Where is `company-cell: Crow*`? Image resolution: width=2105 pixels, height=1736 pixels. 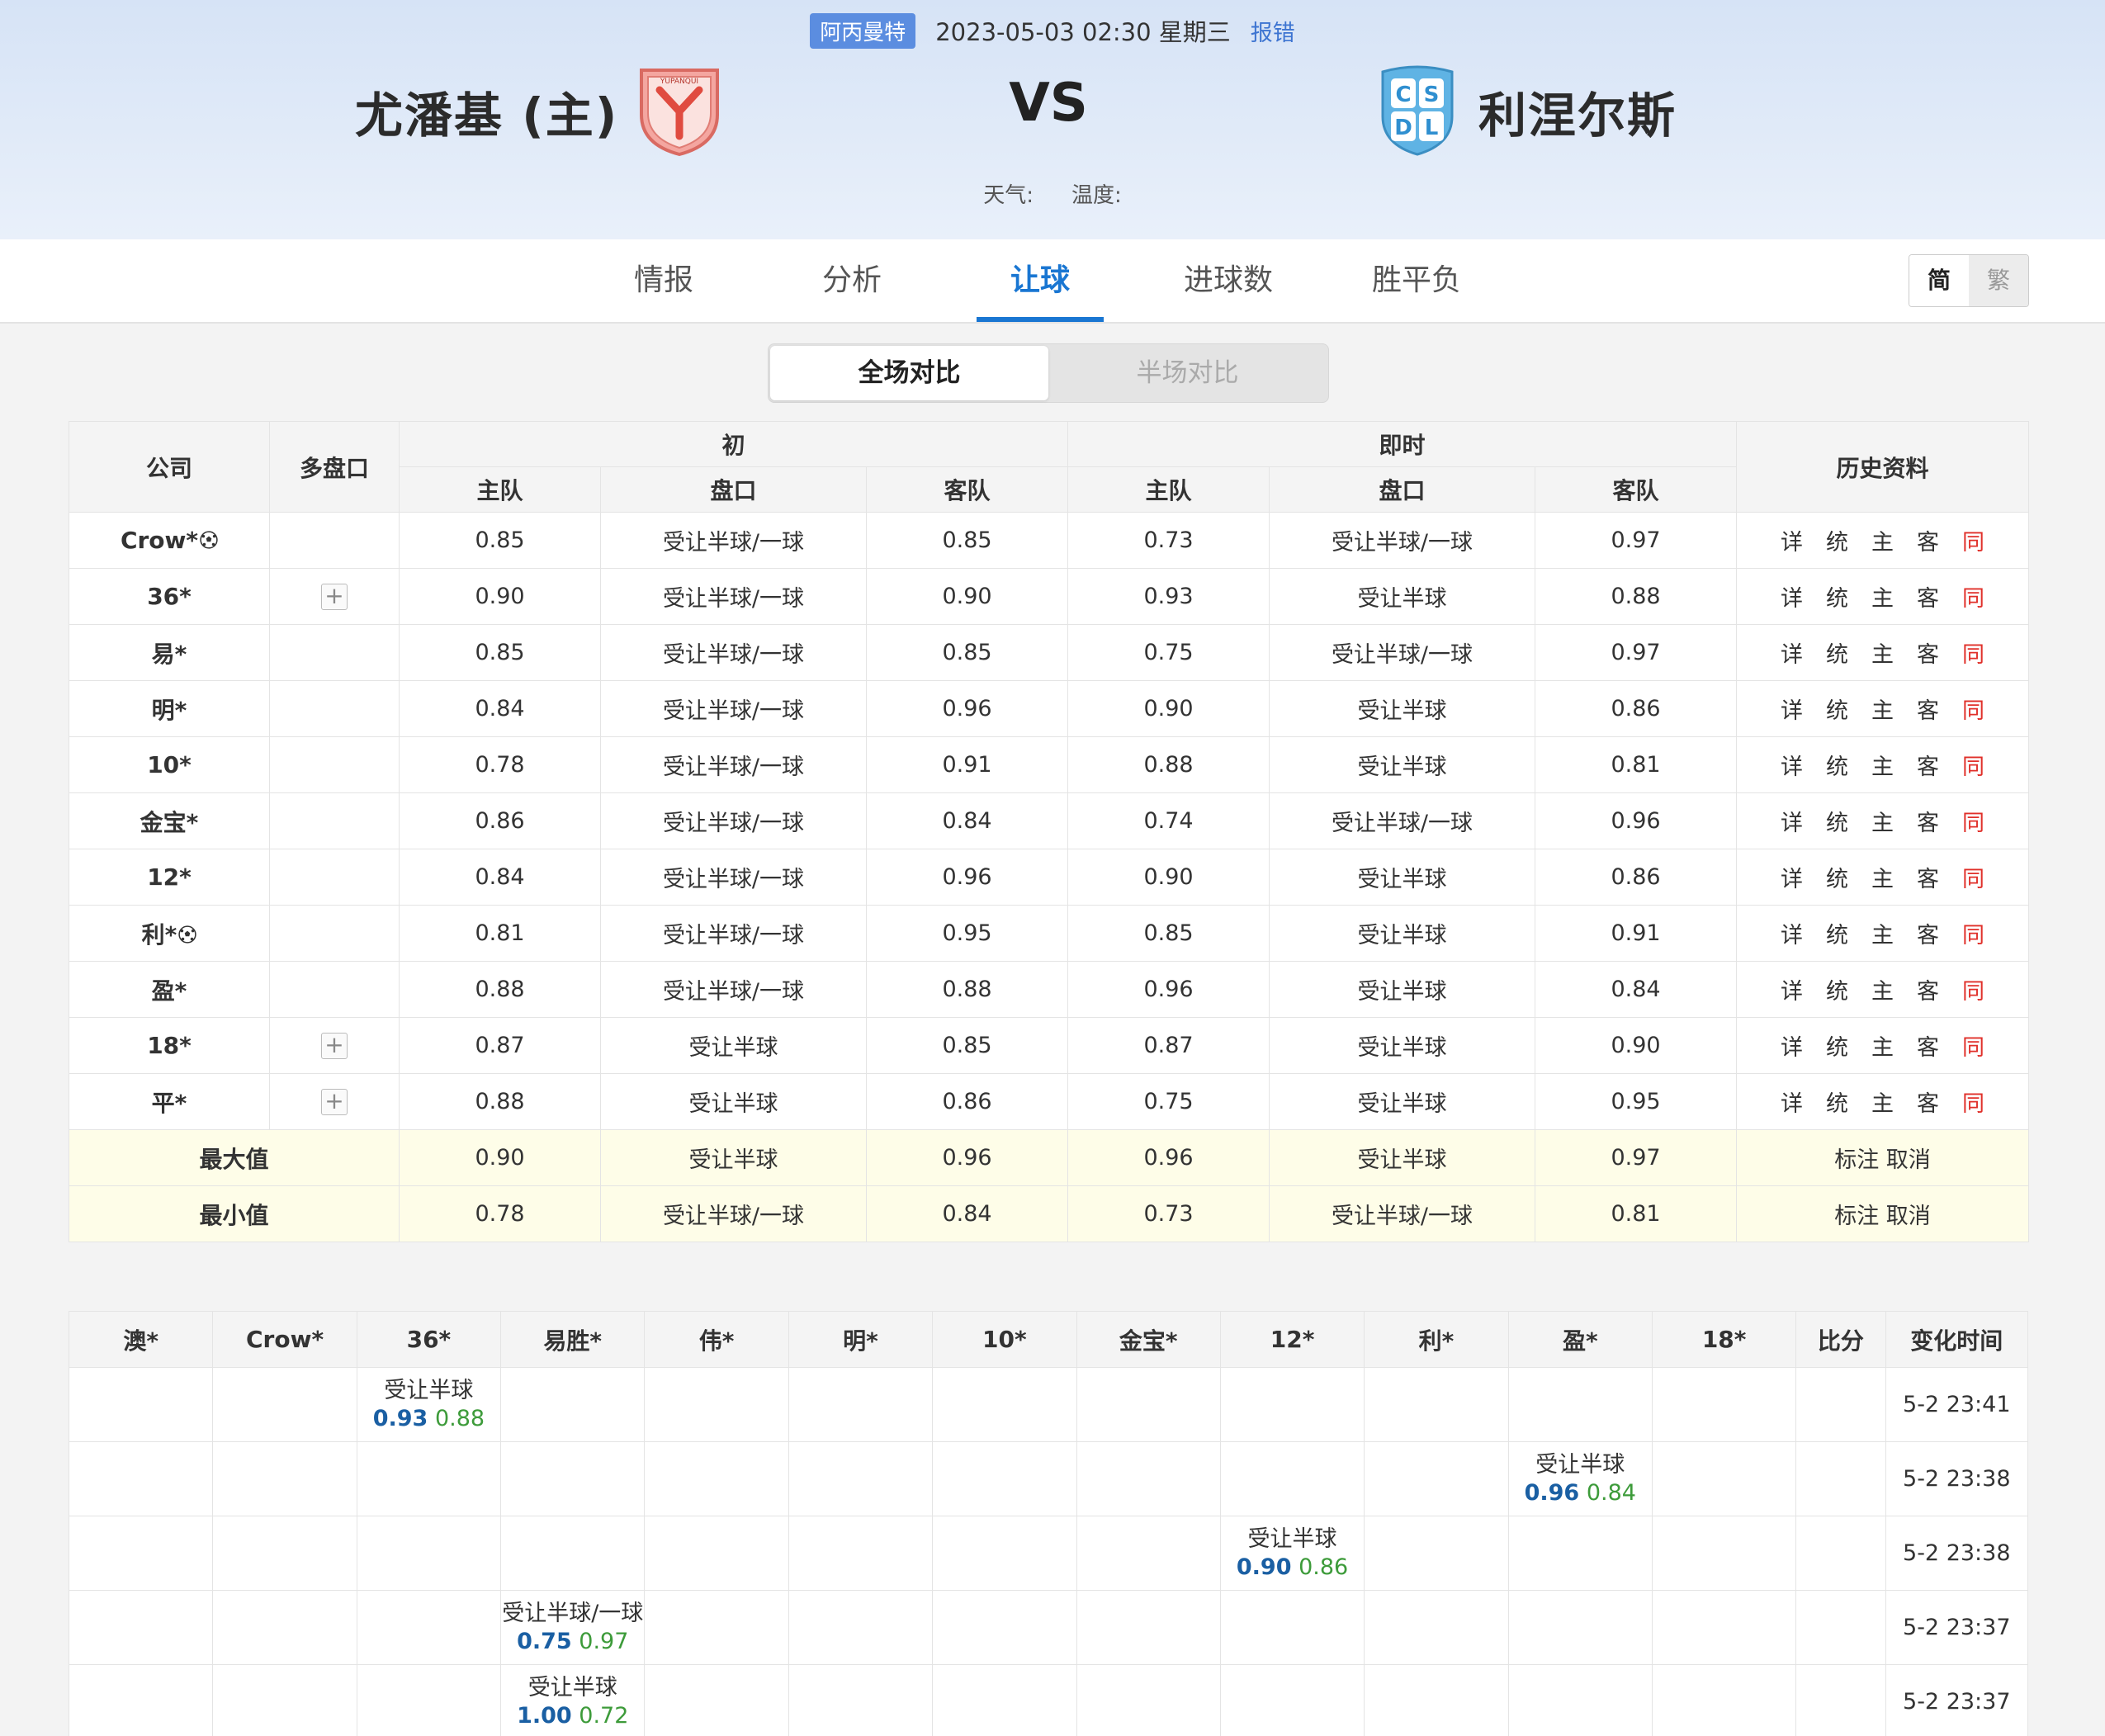 company-cell: Crow* is located at coordinates (169, 540).